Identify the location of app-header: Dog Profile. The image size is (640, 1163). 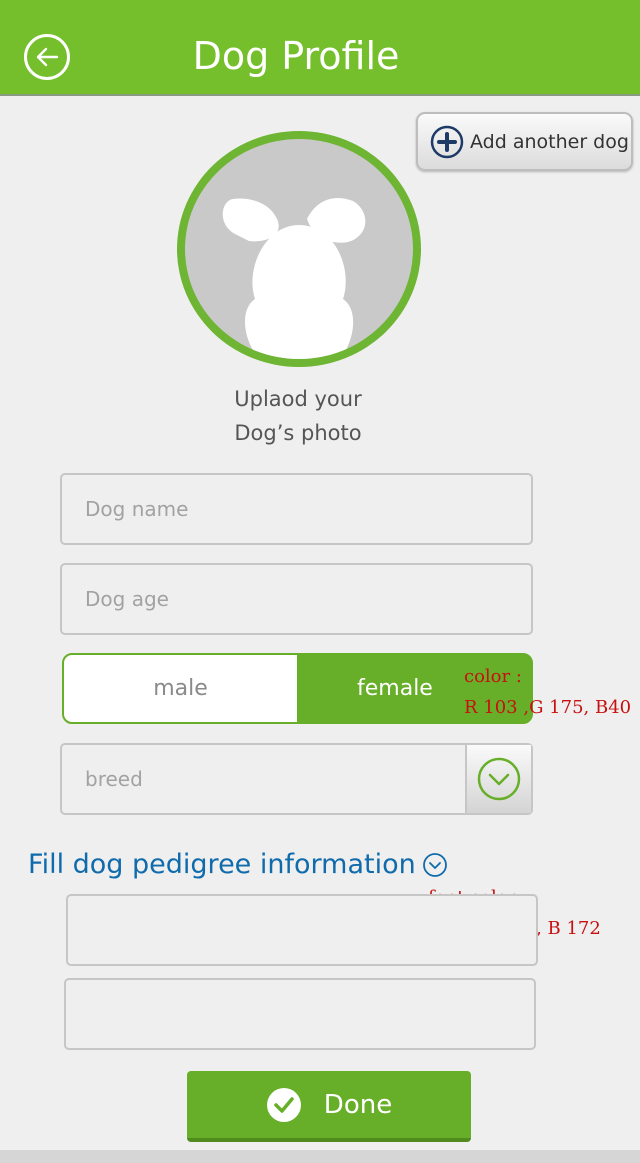
(320, 48).